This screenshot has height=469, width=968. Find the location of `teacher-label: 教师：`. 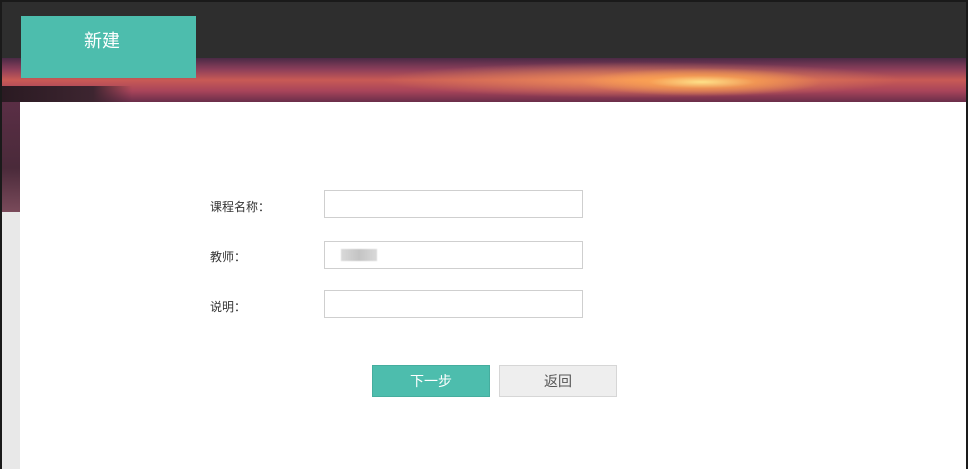

teacher-label: 教师： is located at coordinates (228, 257).